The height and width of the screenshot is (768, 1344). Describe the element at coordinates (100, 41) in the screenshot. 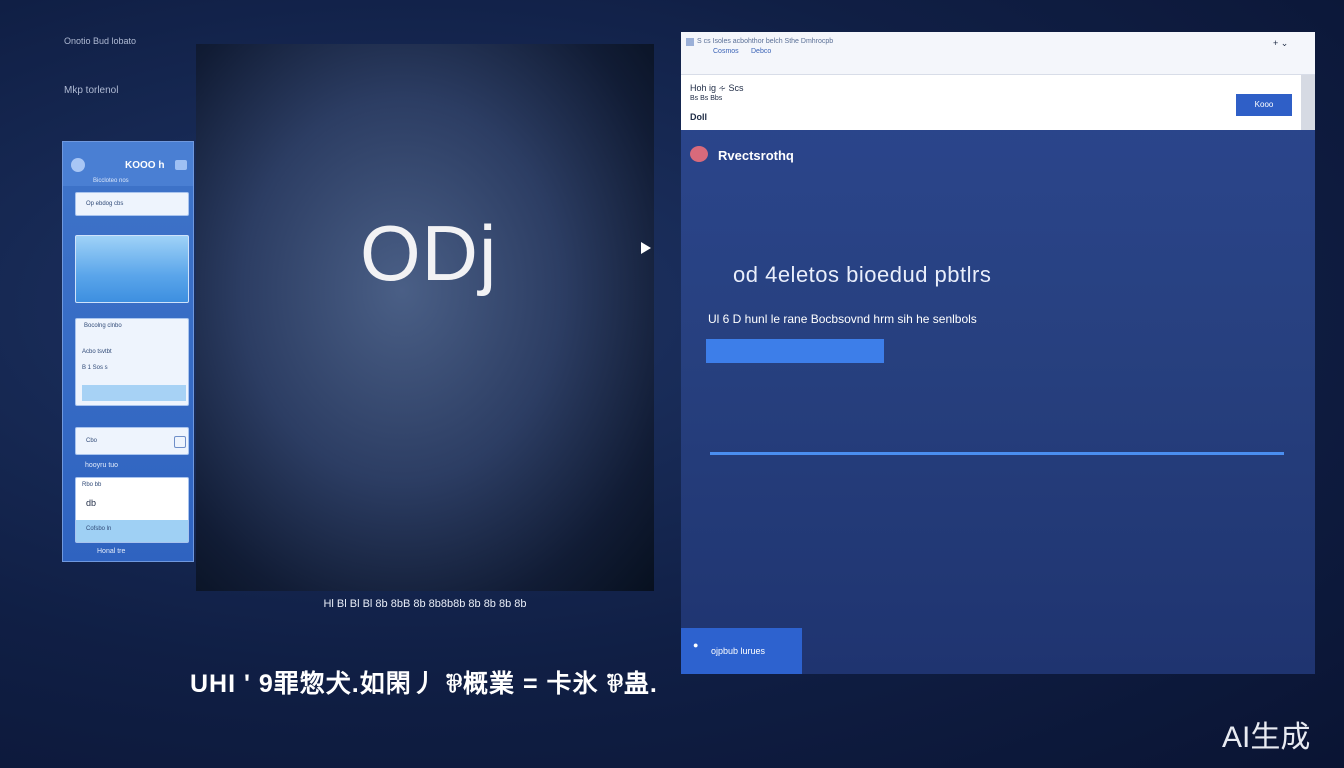

I see `desktop-label-top: Onotio Bud lobato` at that location.